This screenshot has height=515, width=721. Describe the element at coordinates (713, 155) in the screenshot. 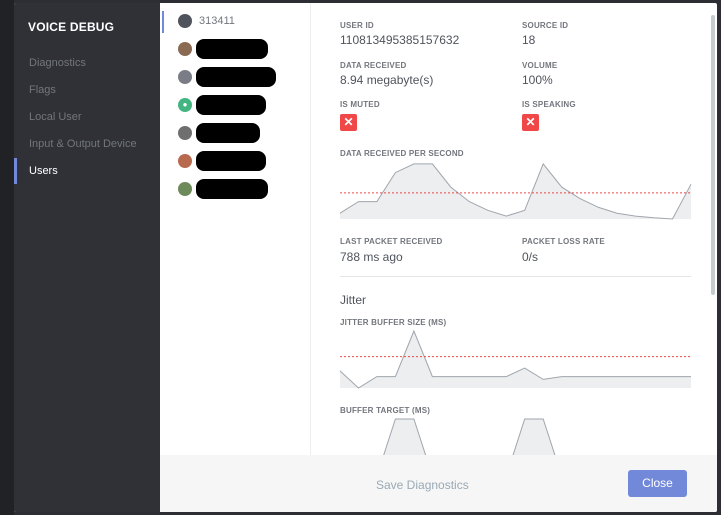

I see `details-scrollbar` at that location.